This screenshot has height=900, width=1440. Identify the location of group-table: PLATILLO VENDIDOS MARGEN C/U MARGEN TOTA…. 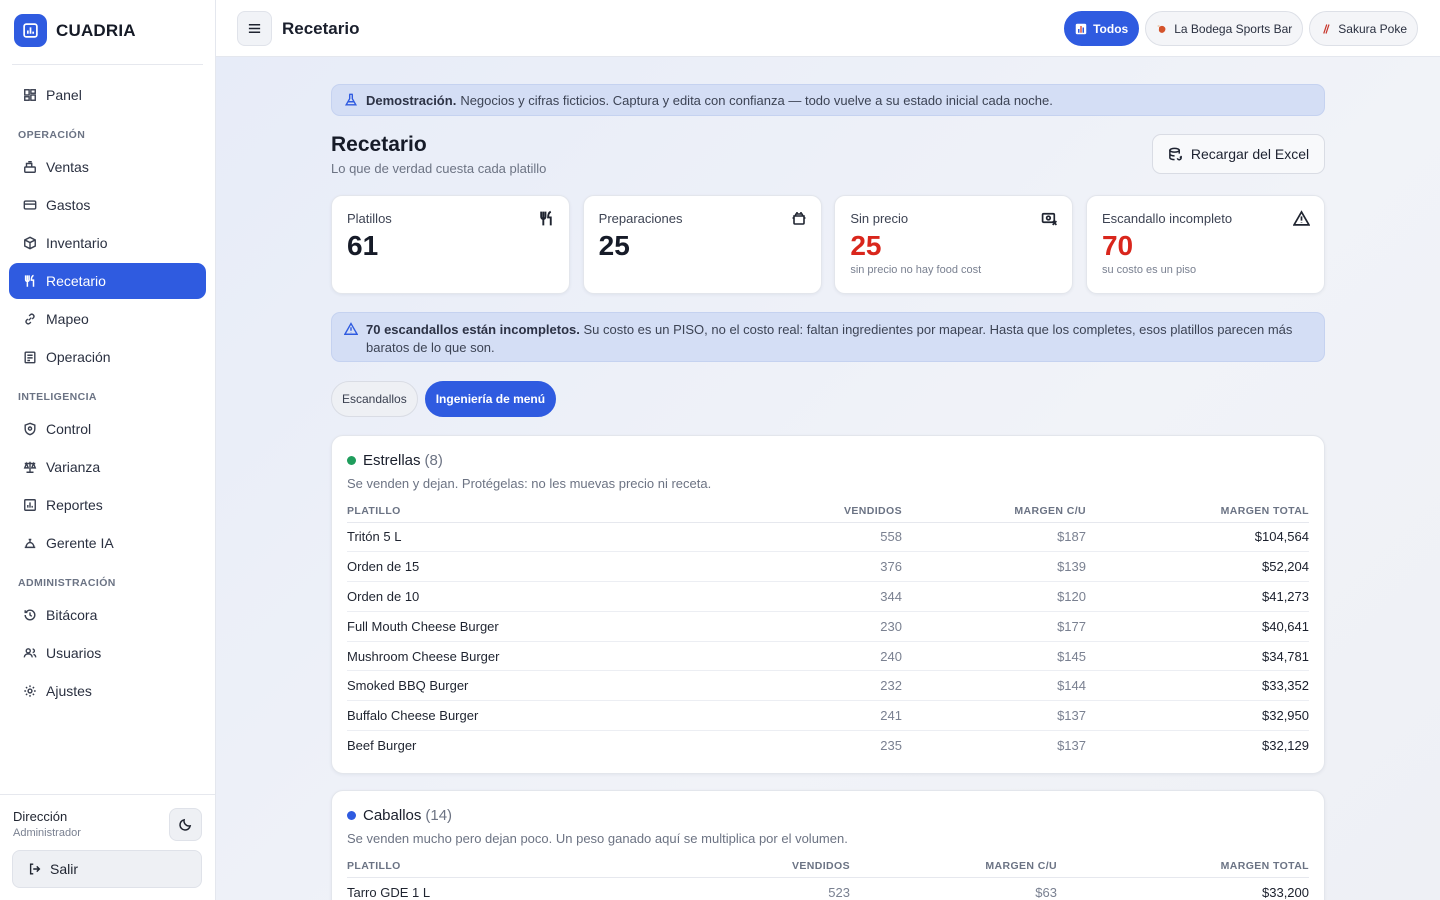
(828, 877).